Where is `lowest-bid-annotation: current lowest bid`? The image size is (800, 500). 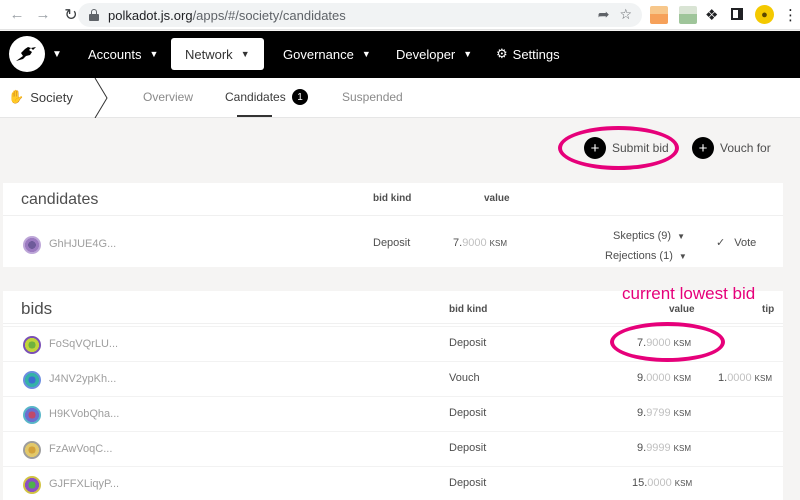 lowest-bid-annotation: current lowest bid is located at coordinates (689, 293).